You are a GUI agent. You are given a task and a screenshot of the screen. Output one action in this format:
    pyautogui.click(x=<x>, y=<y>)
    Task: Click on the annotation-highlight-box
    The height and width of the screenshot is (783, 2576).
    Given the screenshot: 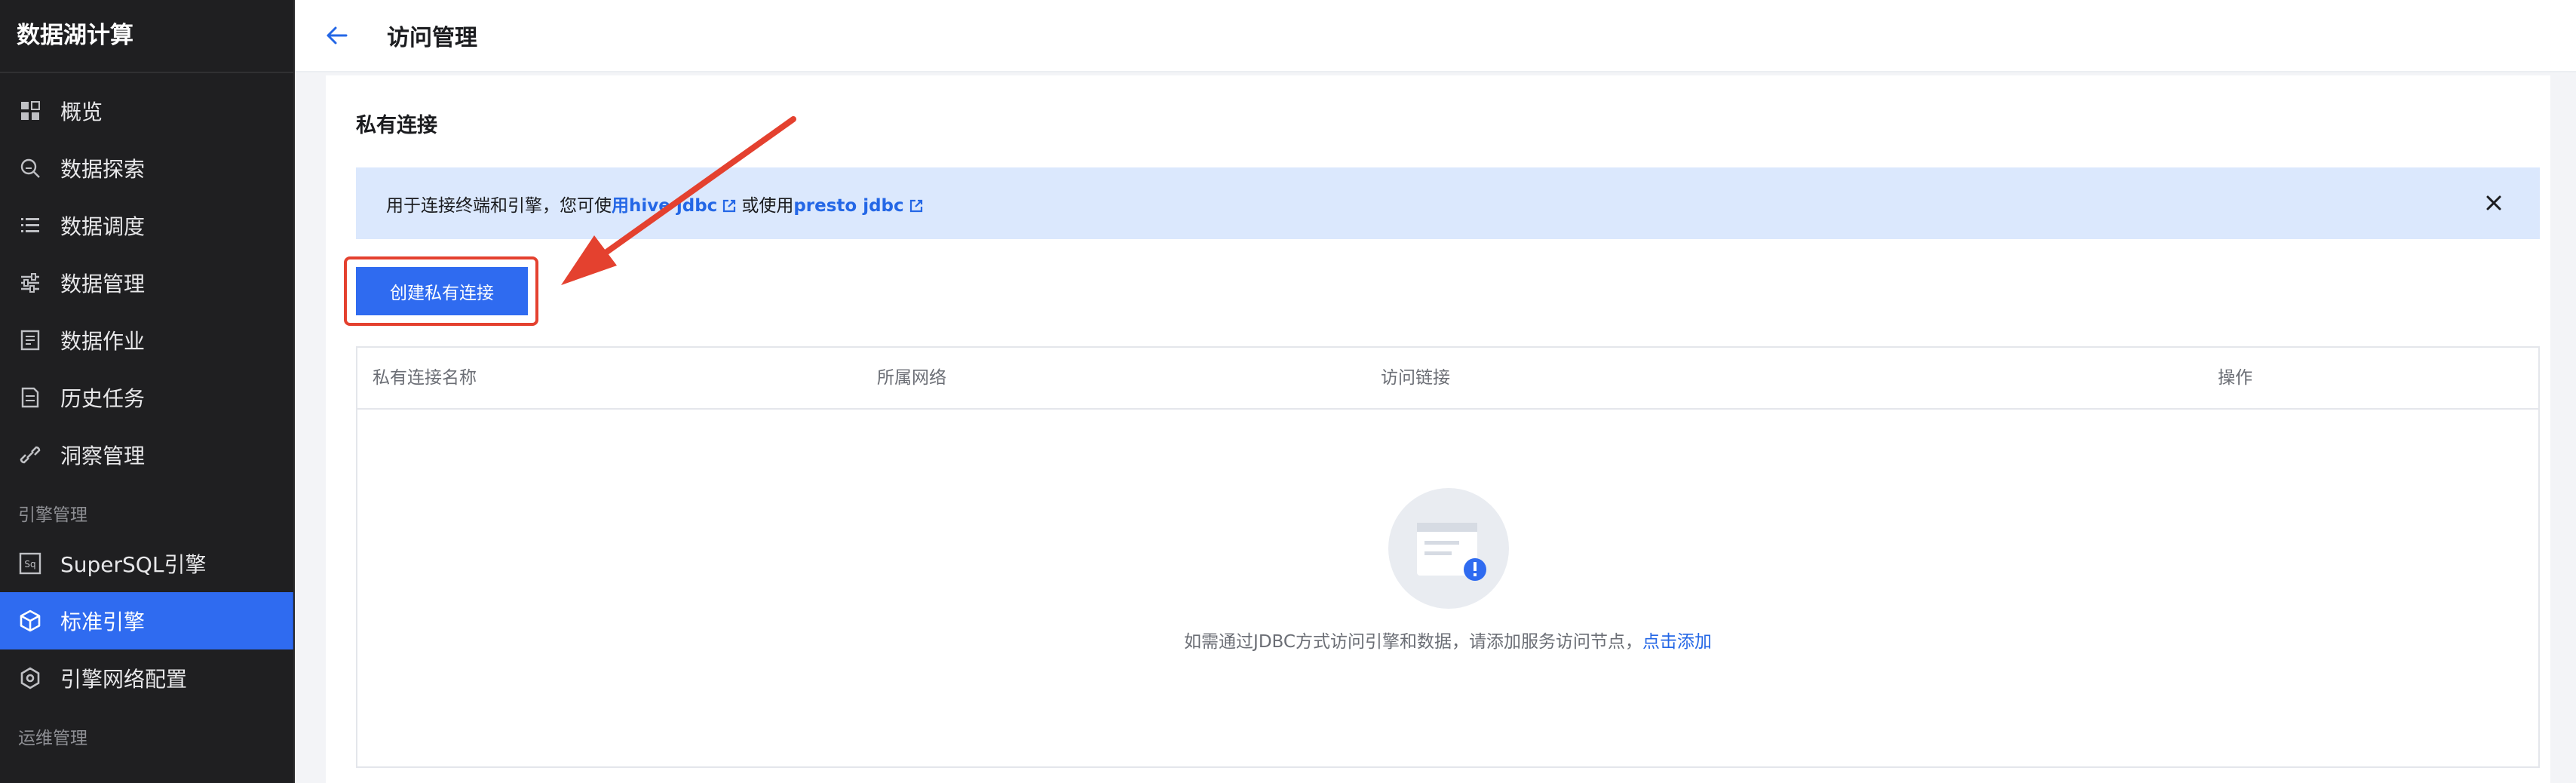 What is the action you would take?
    pyautogui.click(x=441, y=291)
    